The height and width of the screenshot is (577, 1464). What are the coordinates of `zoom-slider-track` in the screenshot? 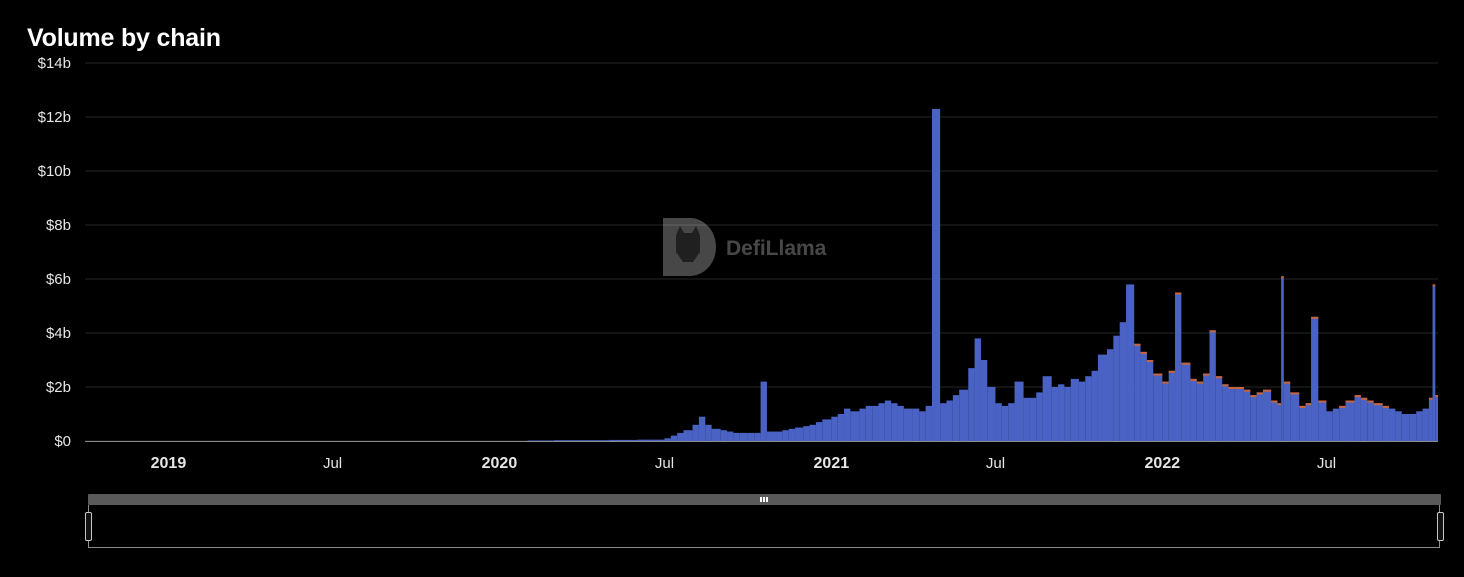 It's located at (764, 499).